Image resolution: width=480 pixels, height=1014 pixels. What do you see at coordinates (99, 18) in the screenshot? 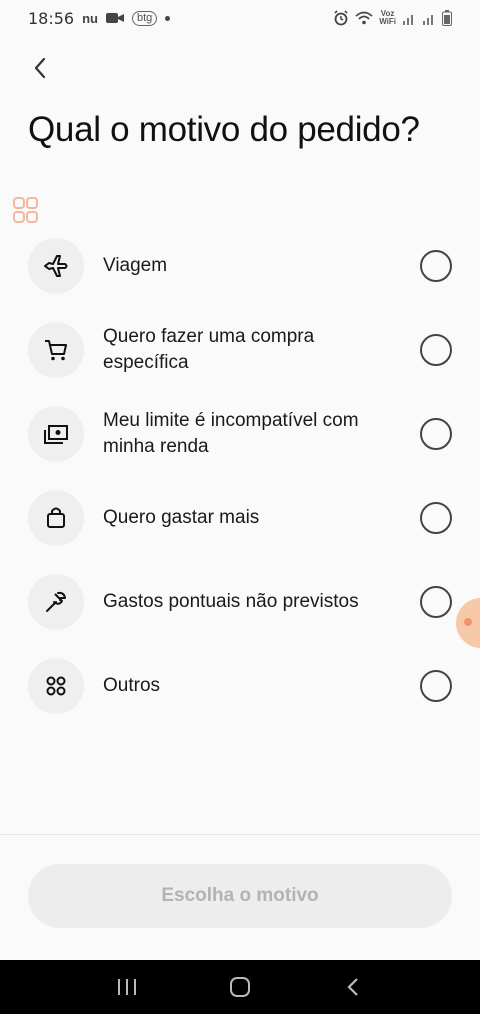
I see `status-left: 18:56 nu btg` at bounding box center [99, 18].